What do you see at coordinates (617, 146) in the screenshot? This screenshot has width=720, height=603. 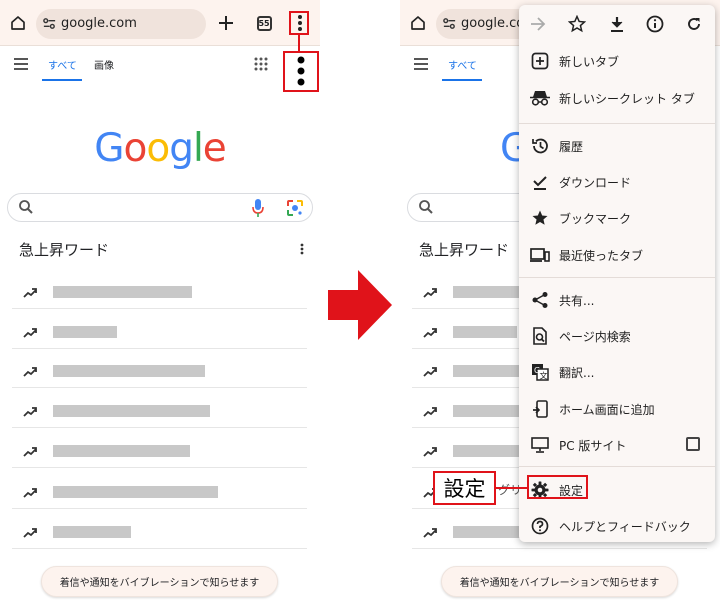 I see `menu-item-history: 履歴` at bounding box center [617, 146].